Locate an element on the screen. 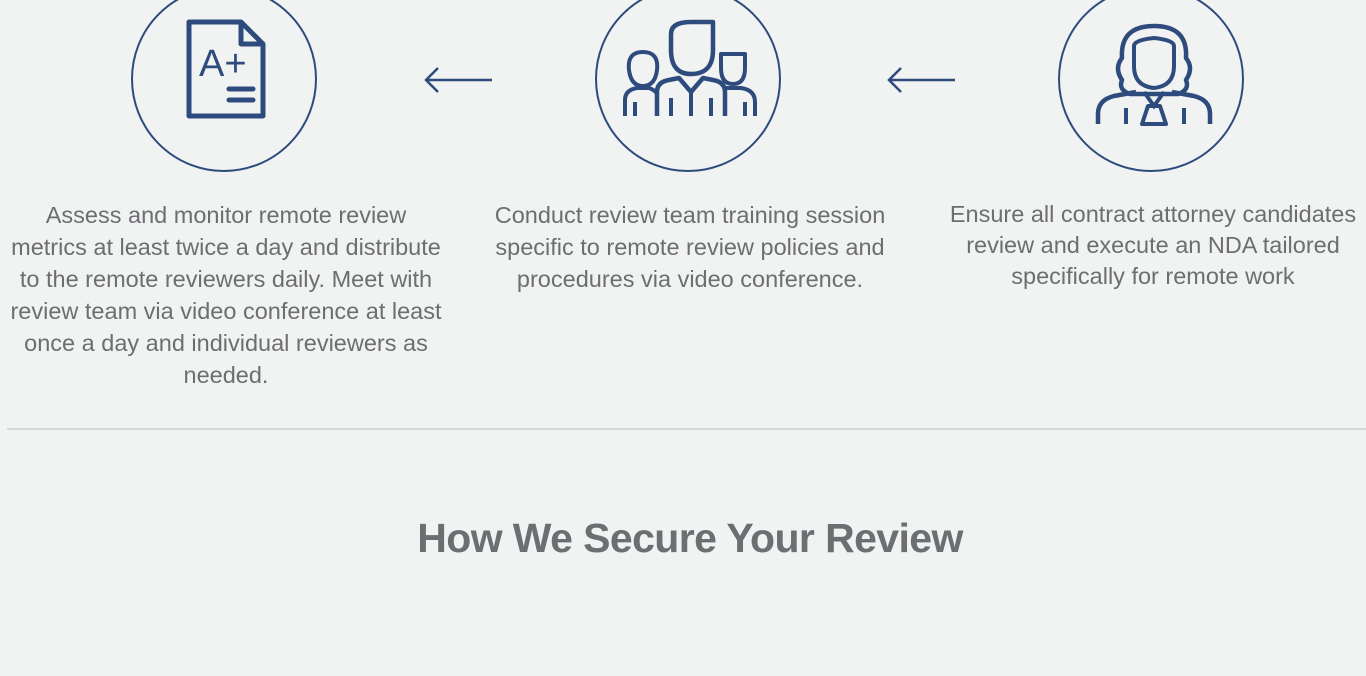 This screenshot has height=676, width=1366. grade-document-icon: A+ is located at coordinates (226, 69).